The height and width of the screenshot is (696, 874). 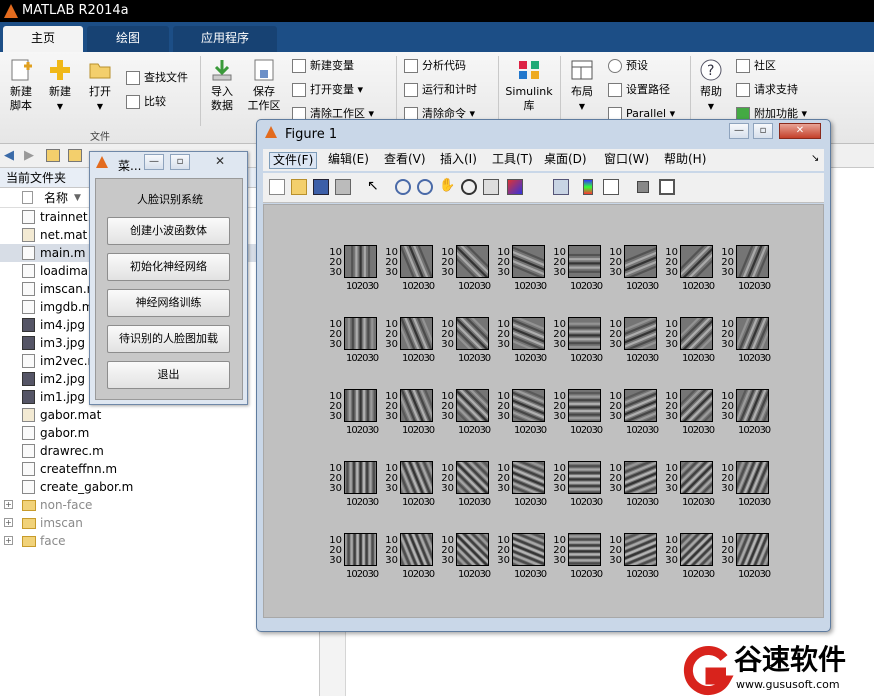 I want to click on simulink-library-button: Simulink 库, so click(x=529, y=85).